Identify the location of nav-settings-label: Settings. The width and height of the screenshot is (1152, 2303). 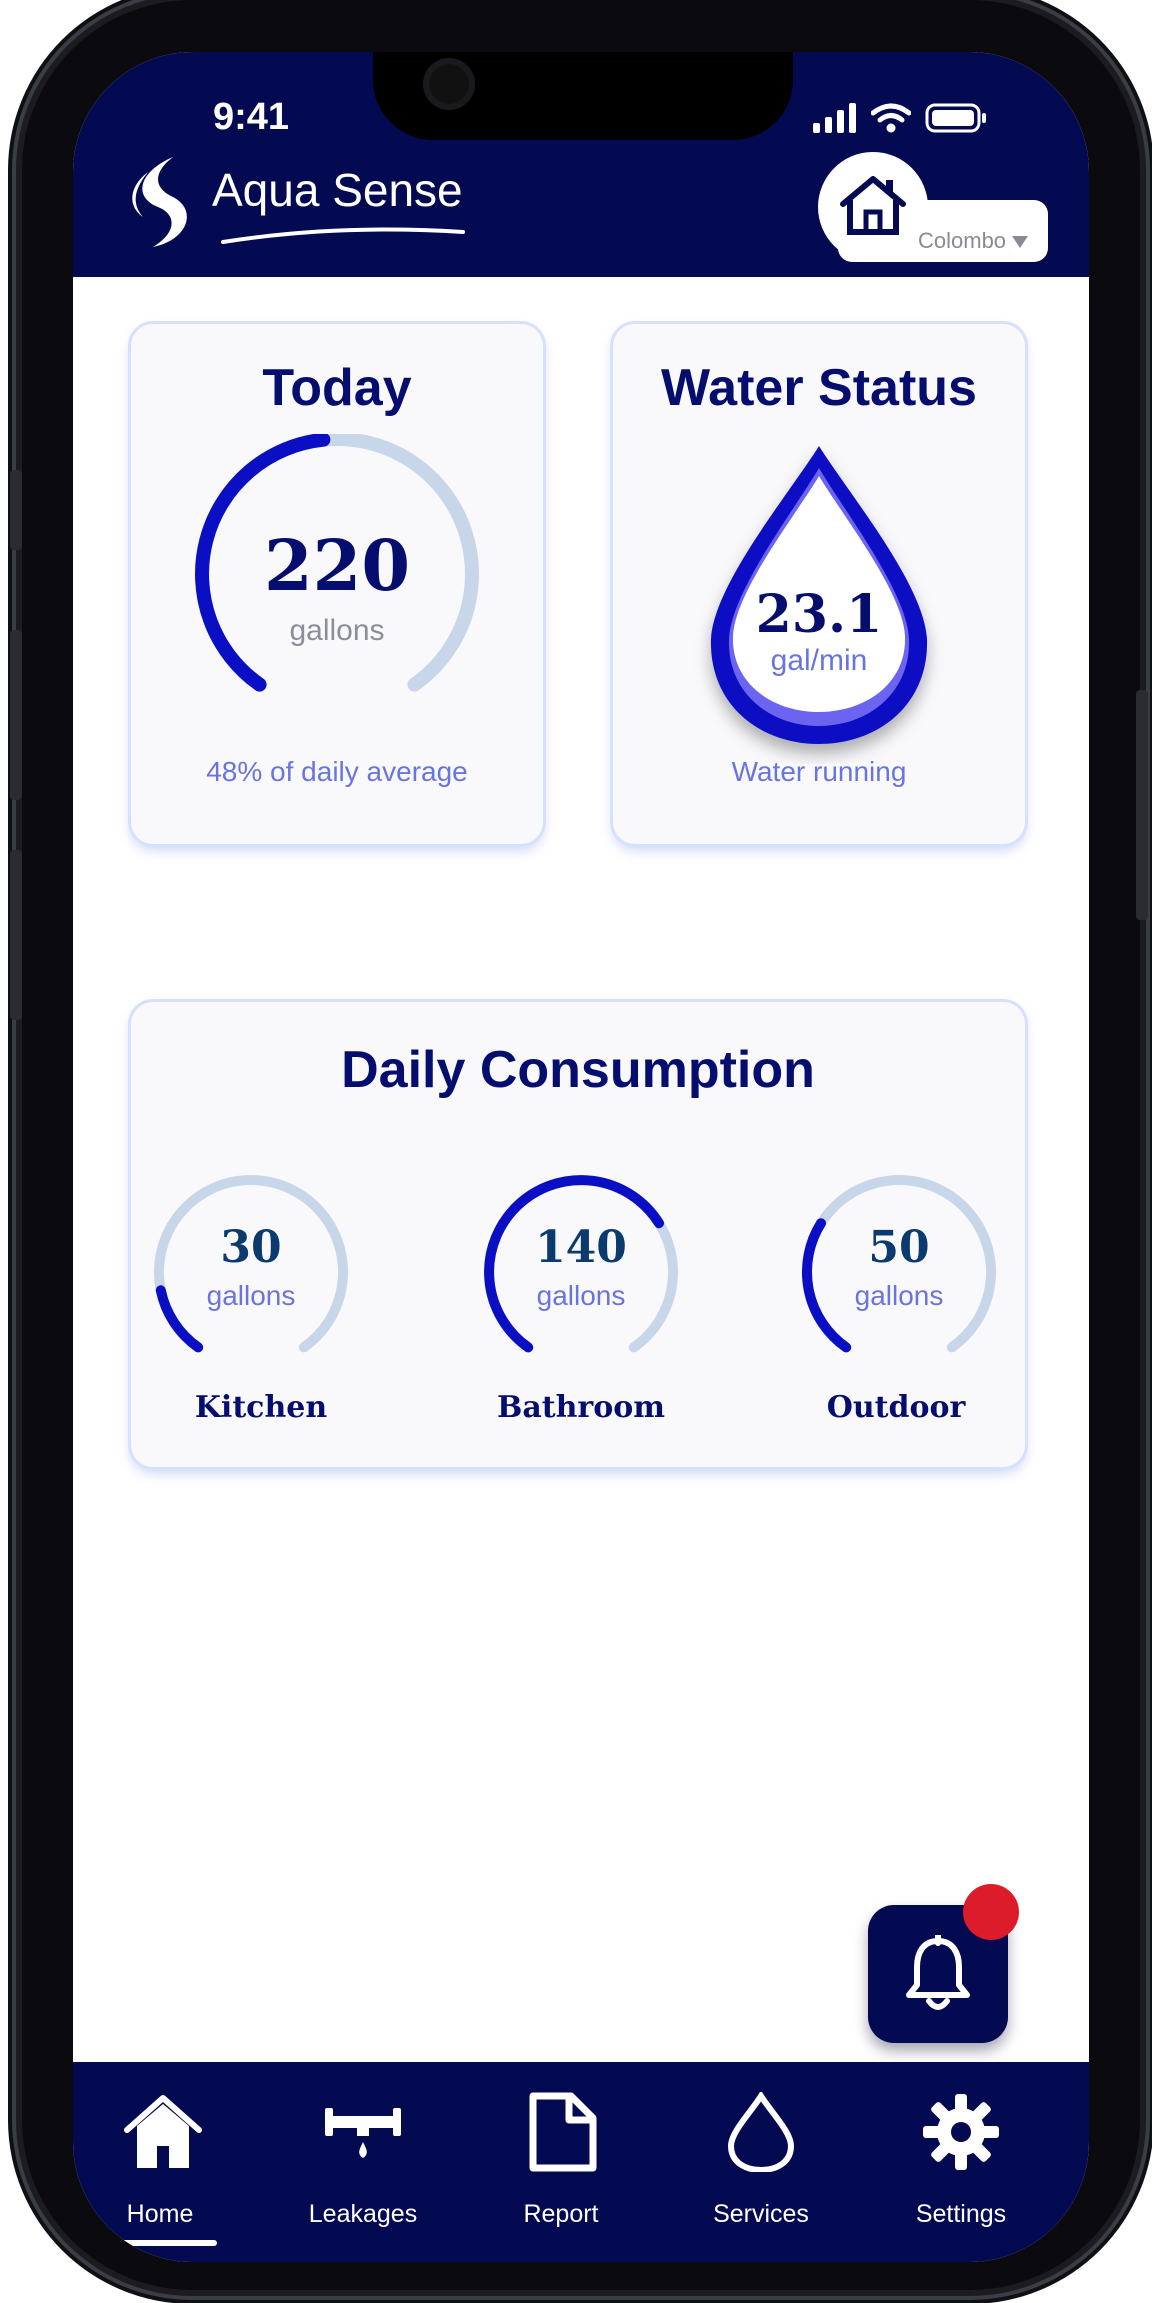
(961, 2214).